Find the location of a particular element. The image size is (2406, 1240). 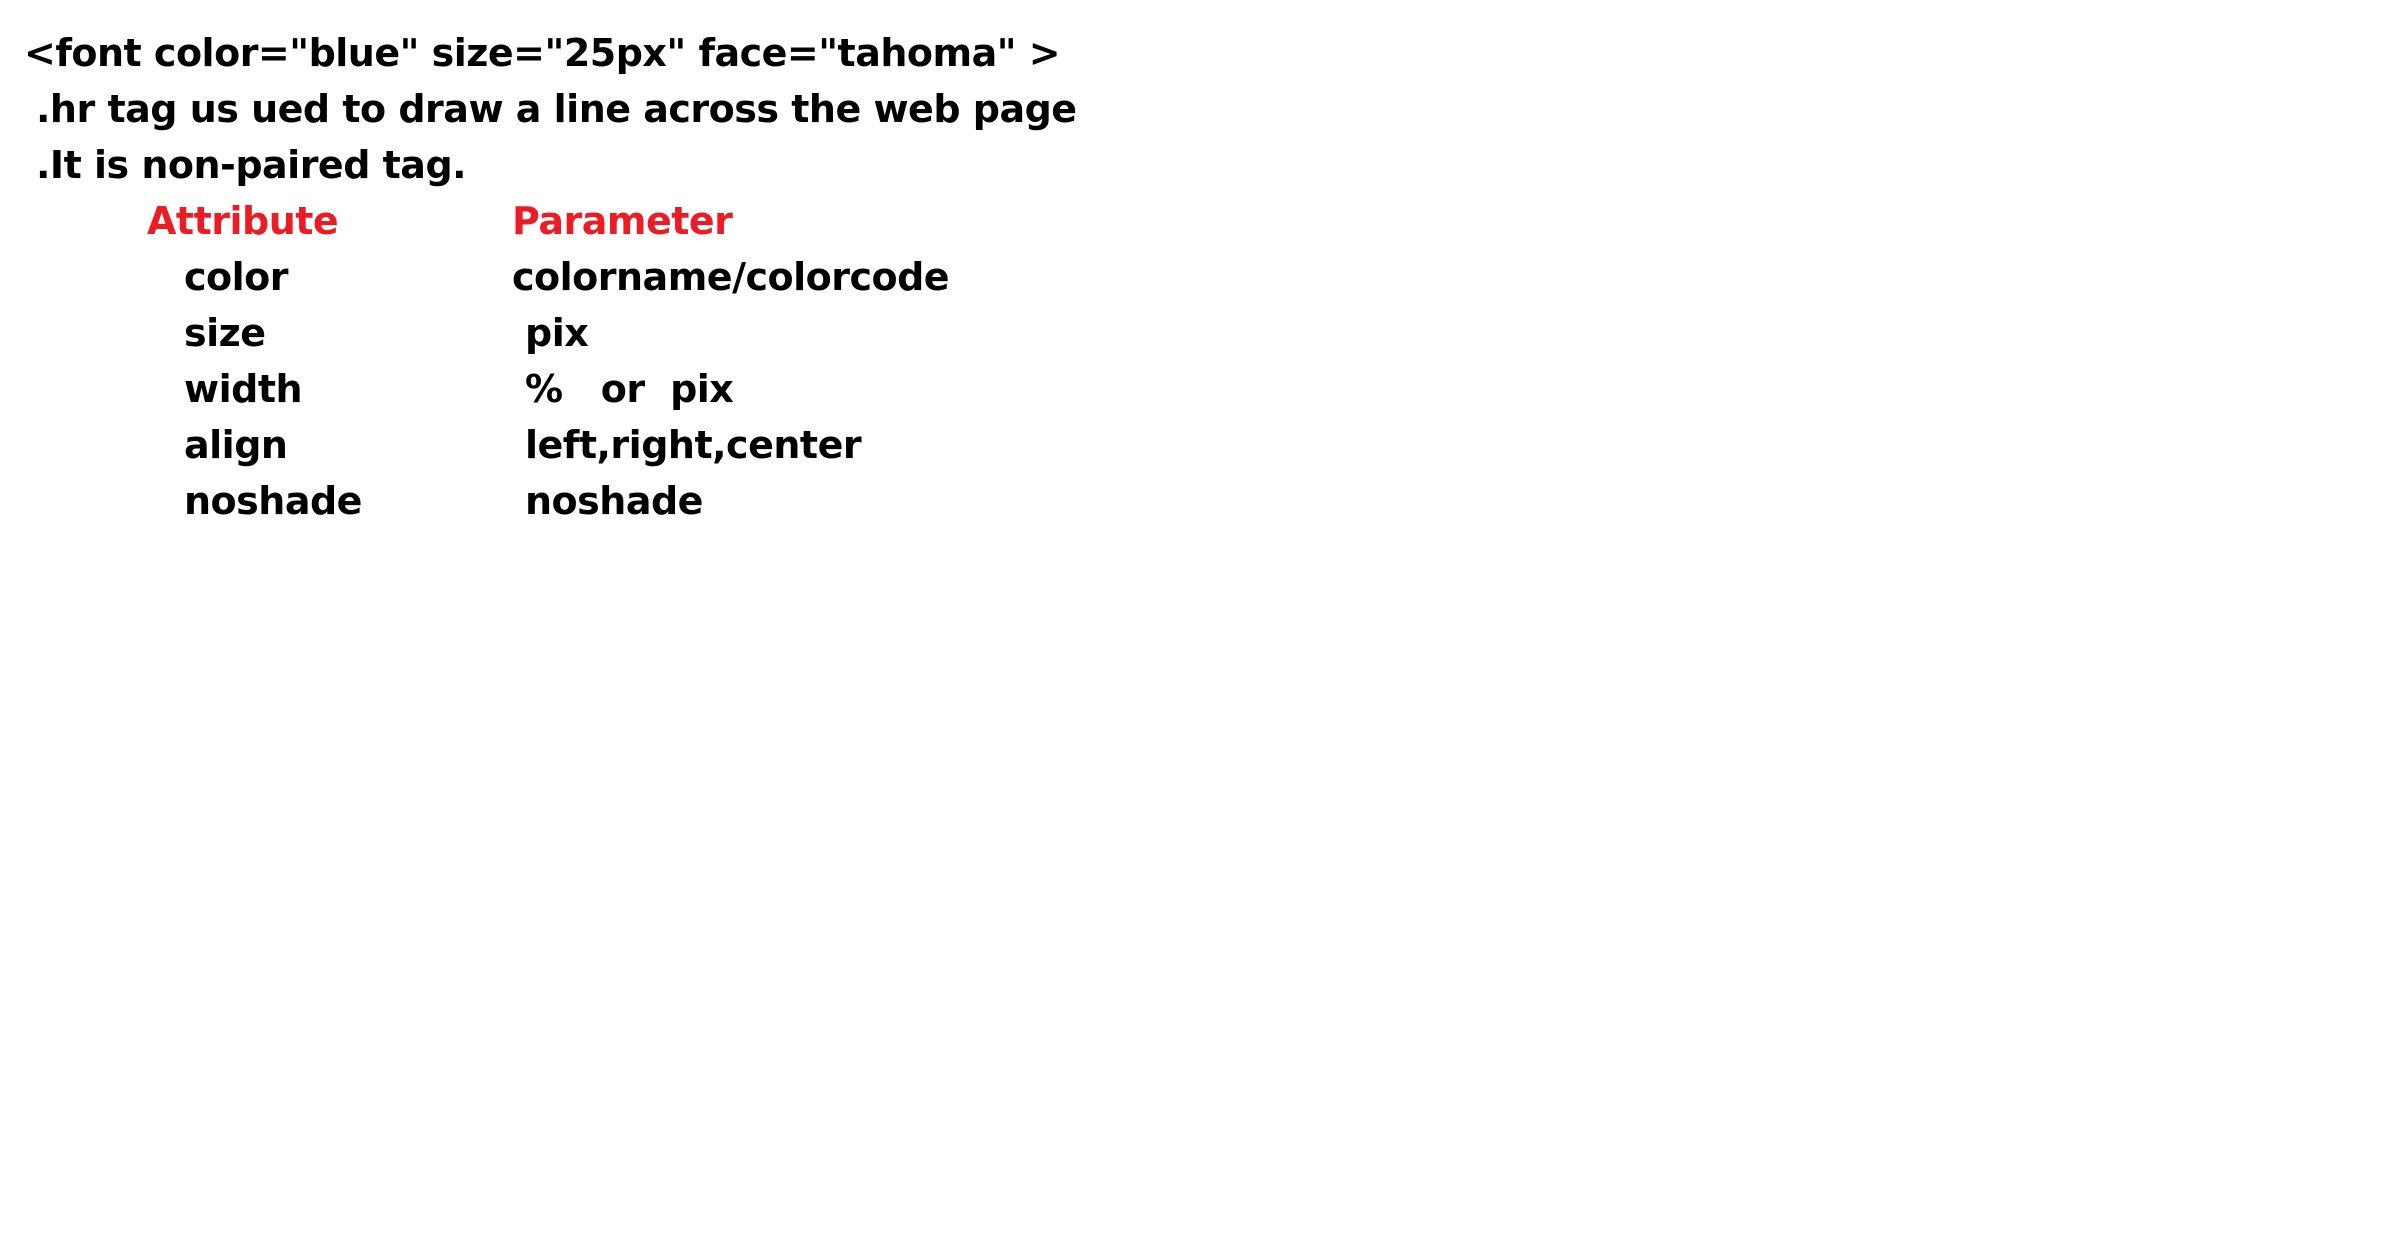

table-row-attribute: width is located at coordinates (243, 389).